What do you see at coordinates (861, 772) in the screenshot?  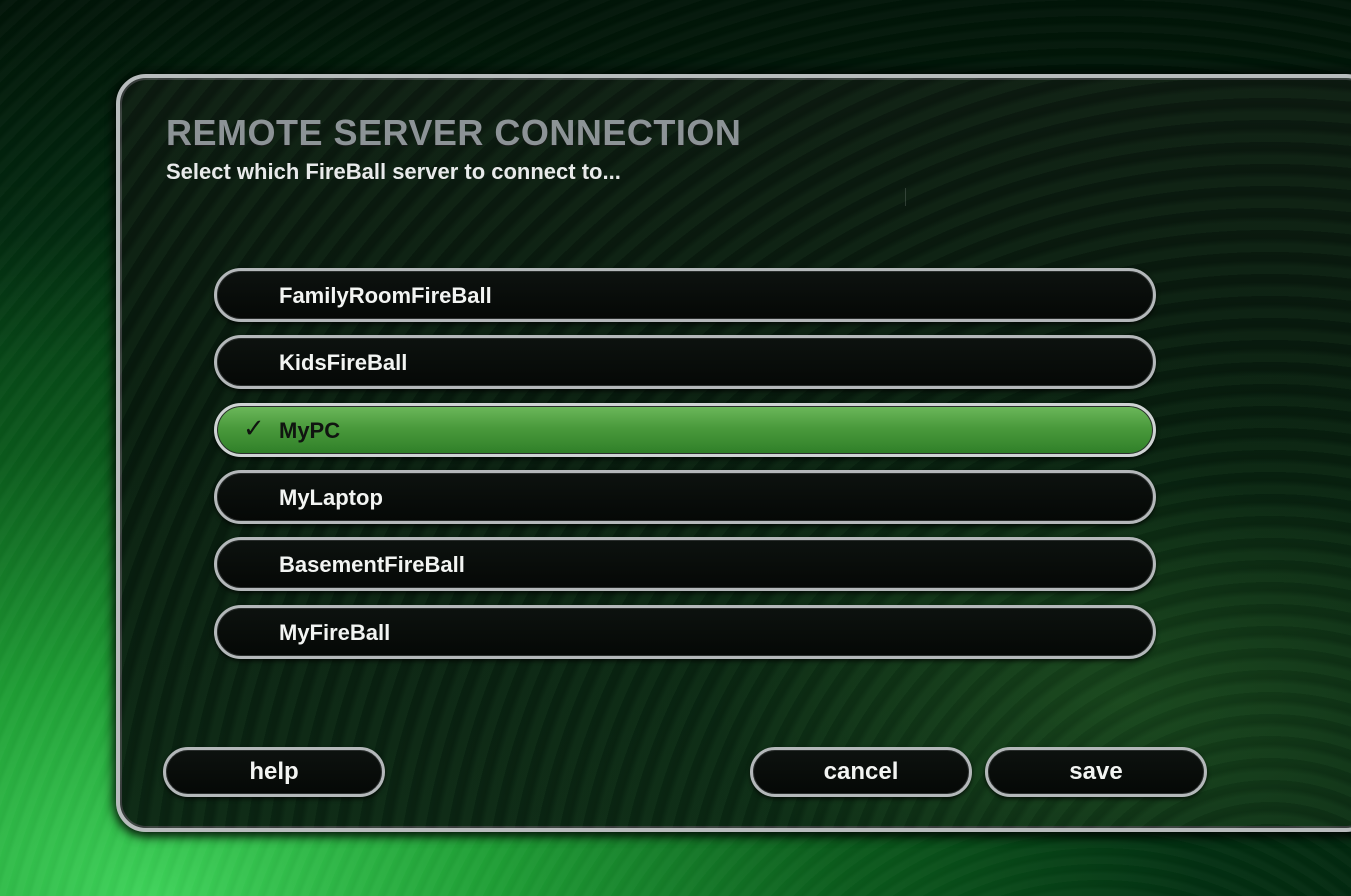 I see `cancel-button: cancel` at bounding box center [861, 772].